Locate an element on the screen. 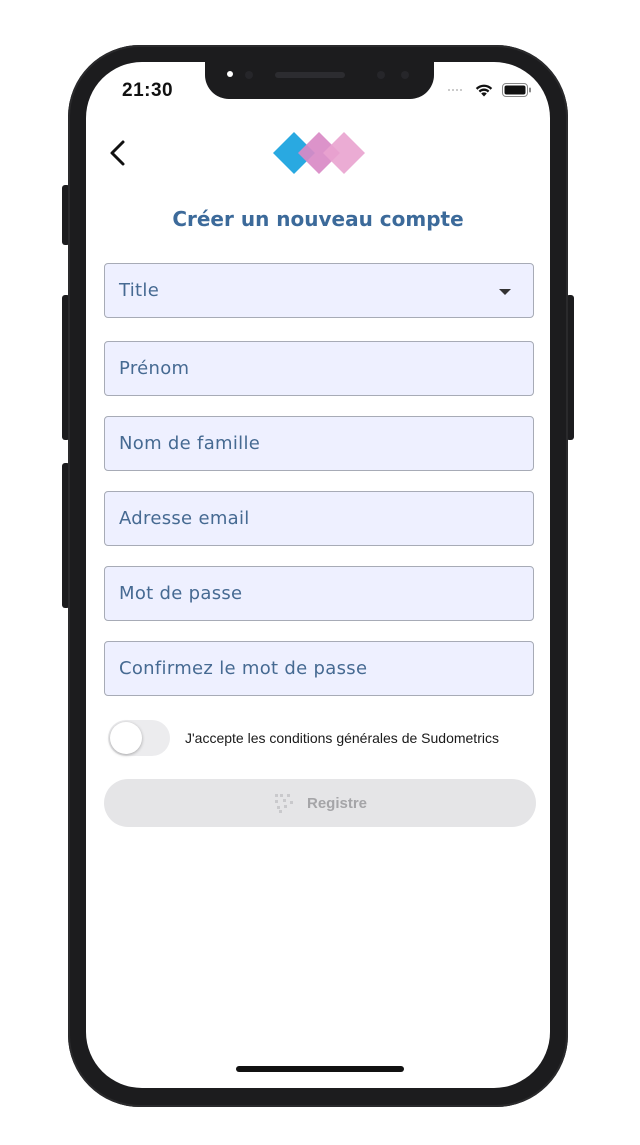 This screenshot has height=1145, width=640. confirm-password-placeholder: Confirmez le mot de passe is located at coordinates (243, 668).